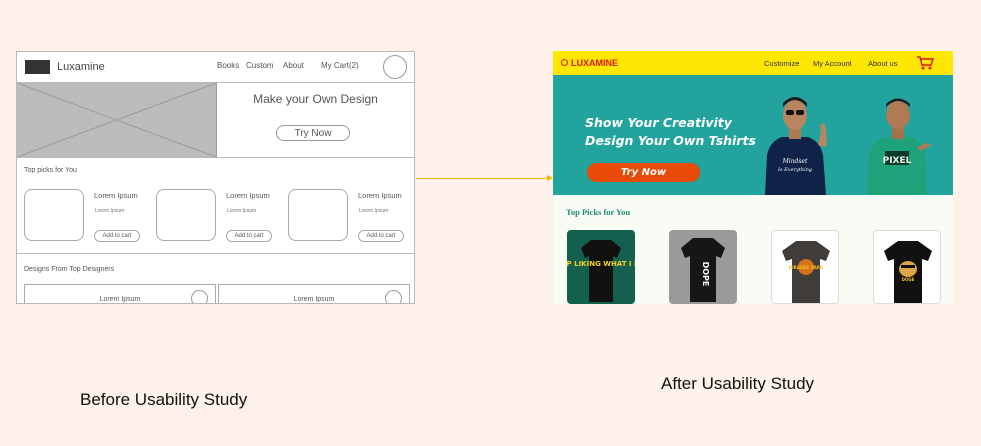 The height and width of the screenshot is (446, 981). I want to click on product-tshirt-image: DOGE, so click(908, 272).